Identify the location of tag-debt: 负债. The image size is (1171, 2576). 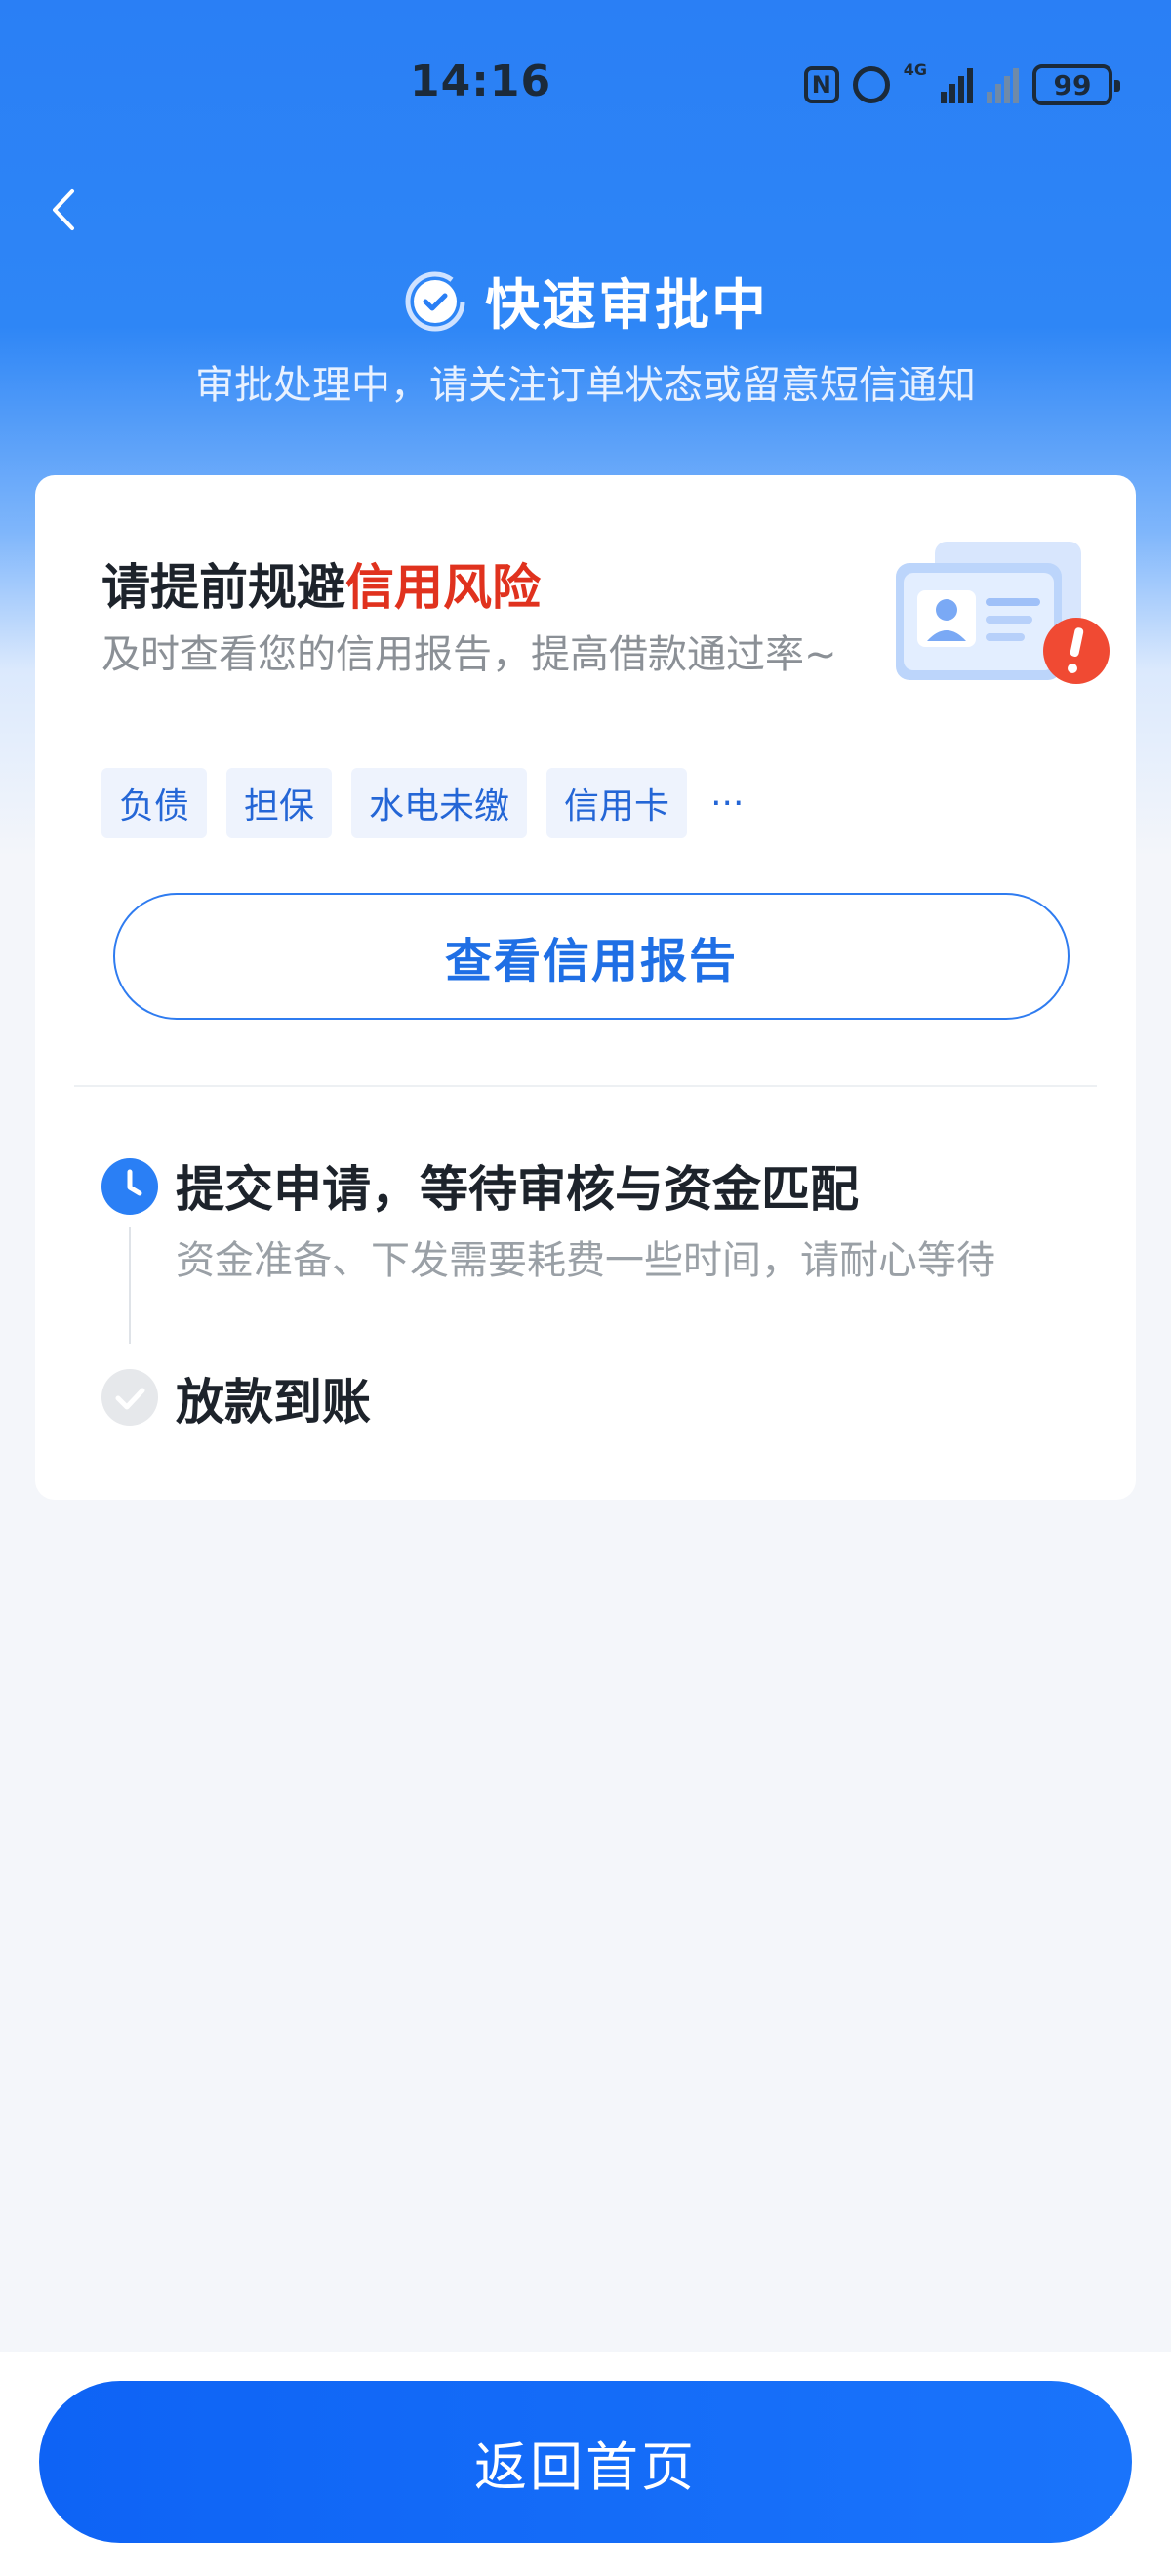
(154, 803).